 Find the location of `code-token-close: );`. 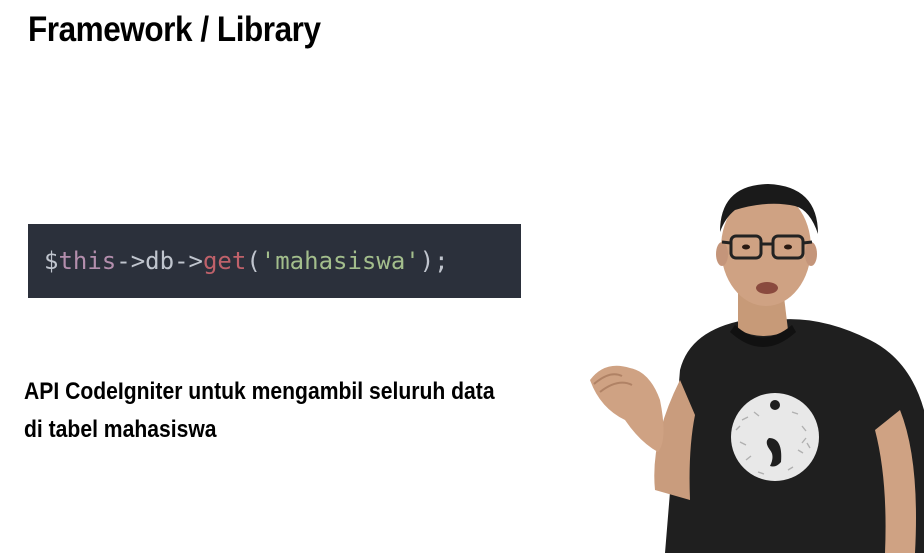

code-token-close: ); is located at coordinates (434, 261).